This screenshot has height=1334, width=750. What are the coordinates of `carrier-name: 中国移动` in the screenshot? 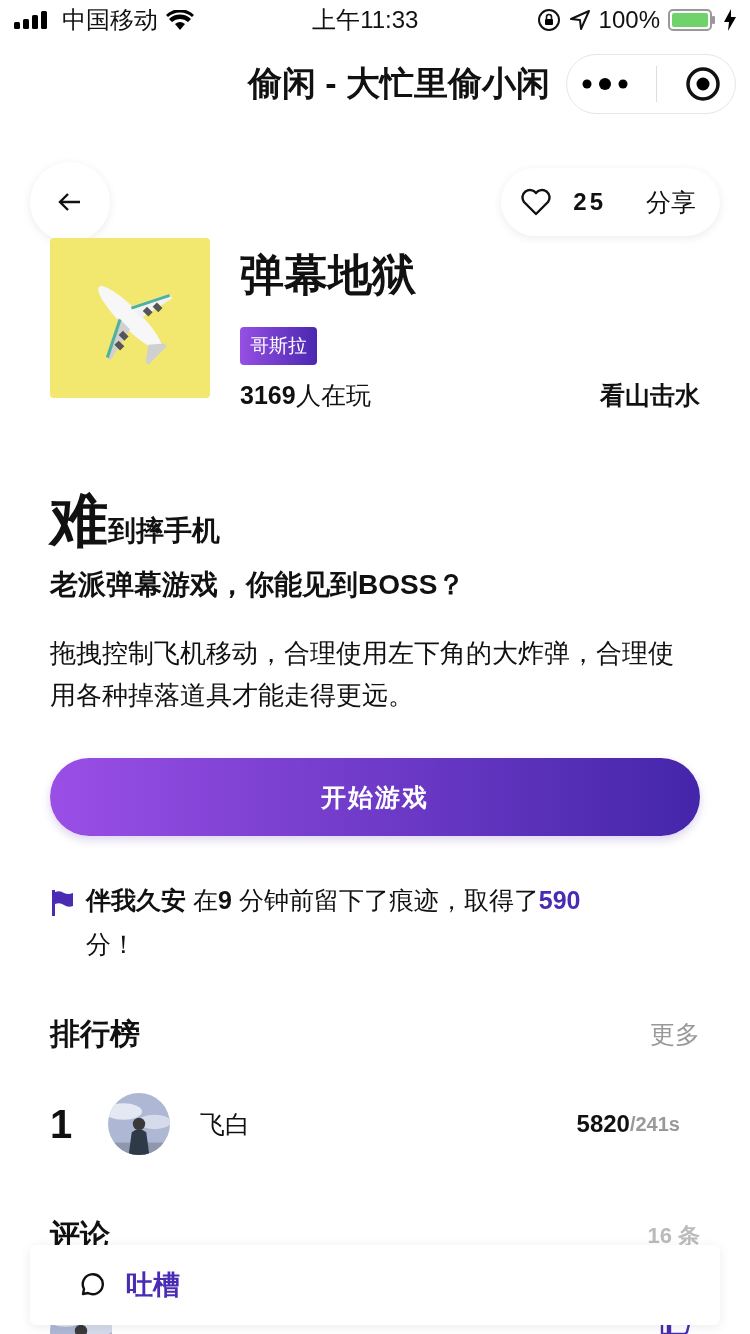 It's located at (110, 20).